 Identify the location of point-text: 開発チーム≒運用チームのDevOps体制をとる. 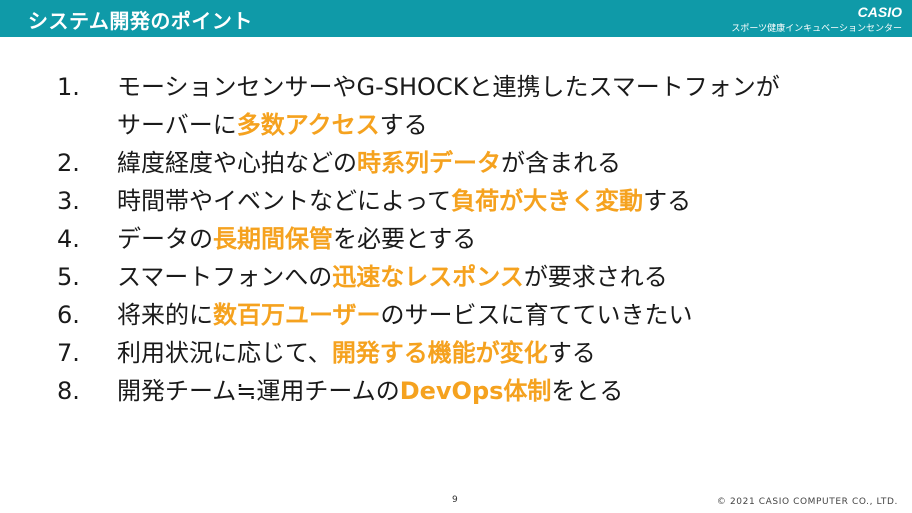
(370, 391).